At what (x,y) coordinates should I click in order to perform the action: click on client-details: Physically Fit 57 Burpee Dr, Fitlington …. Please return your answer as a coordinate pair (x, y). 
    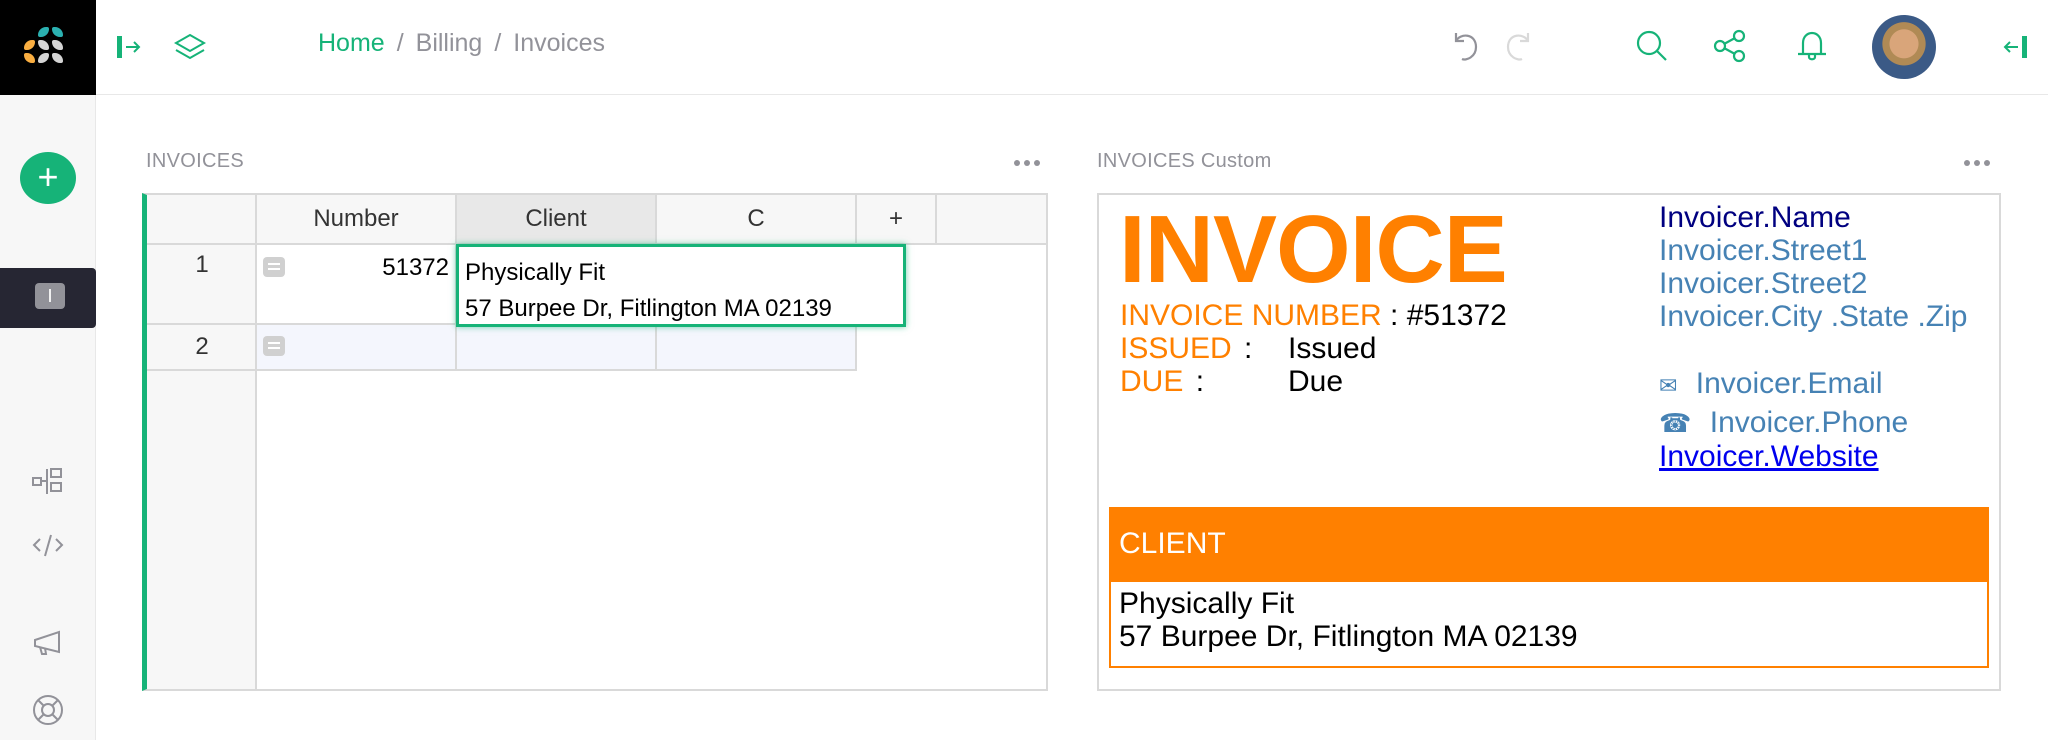
    Looking at the image, I should click on (1549, 625).